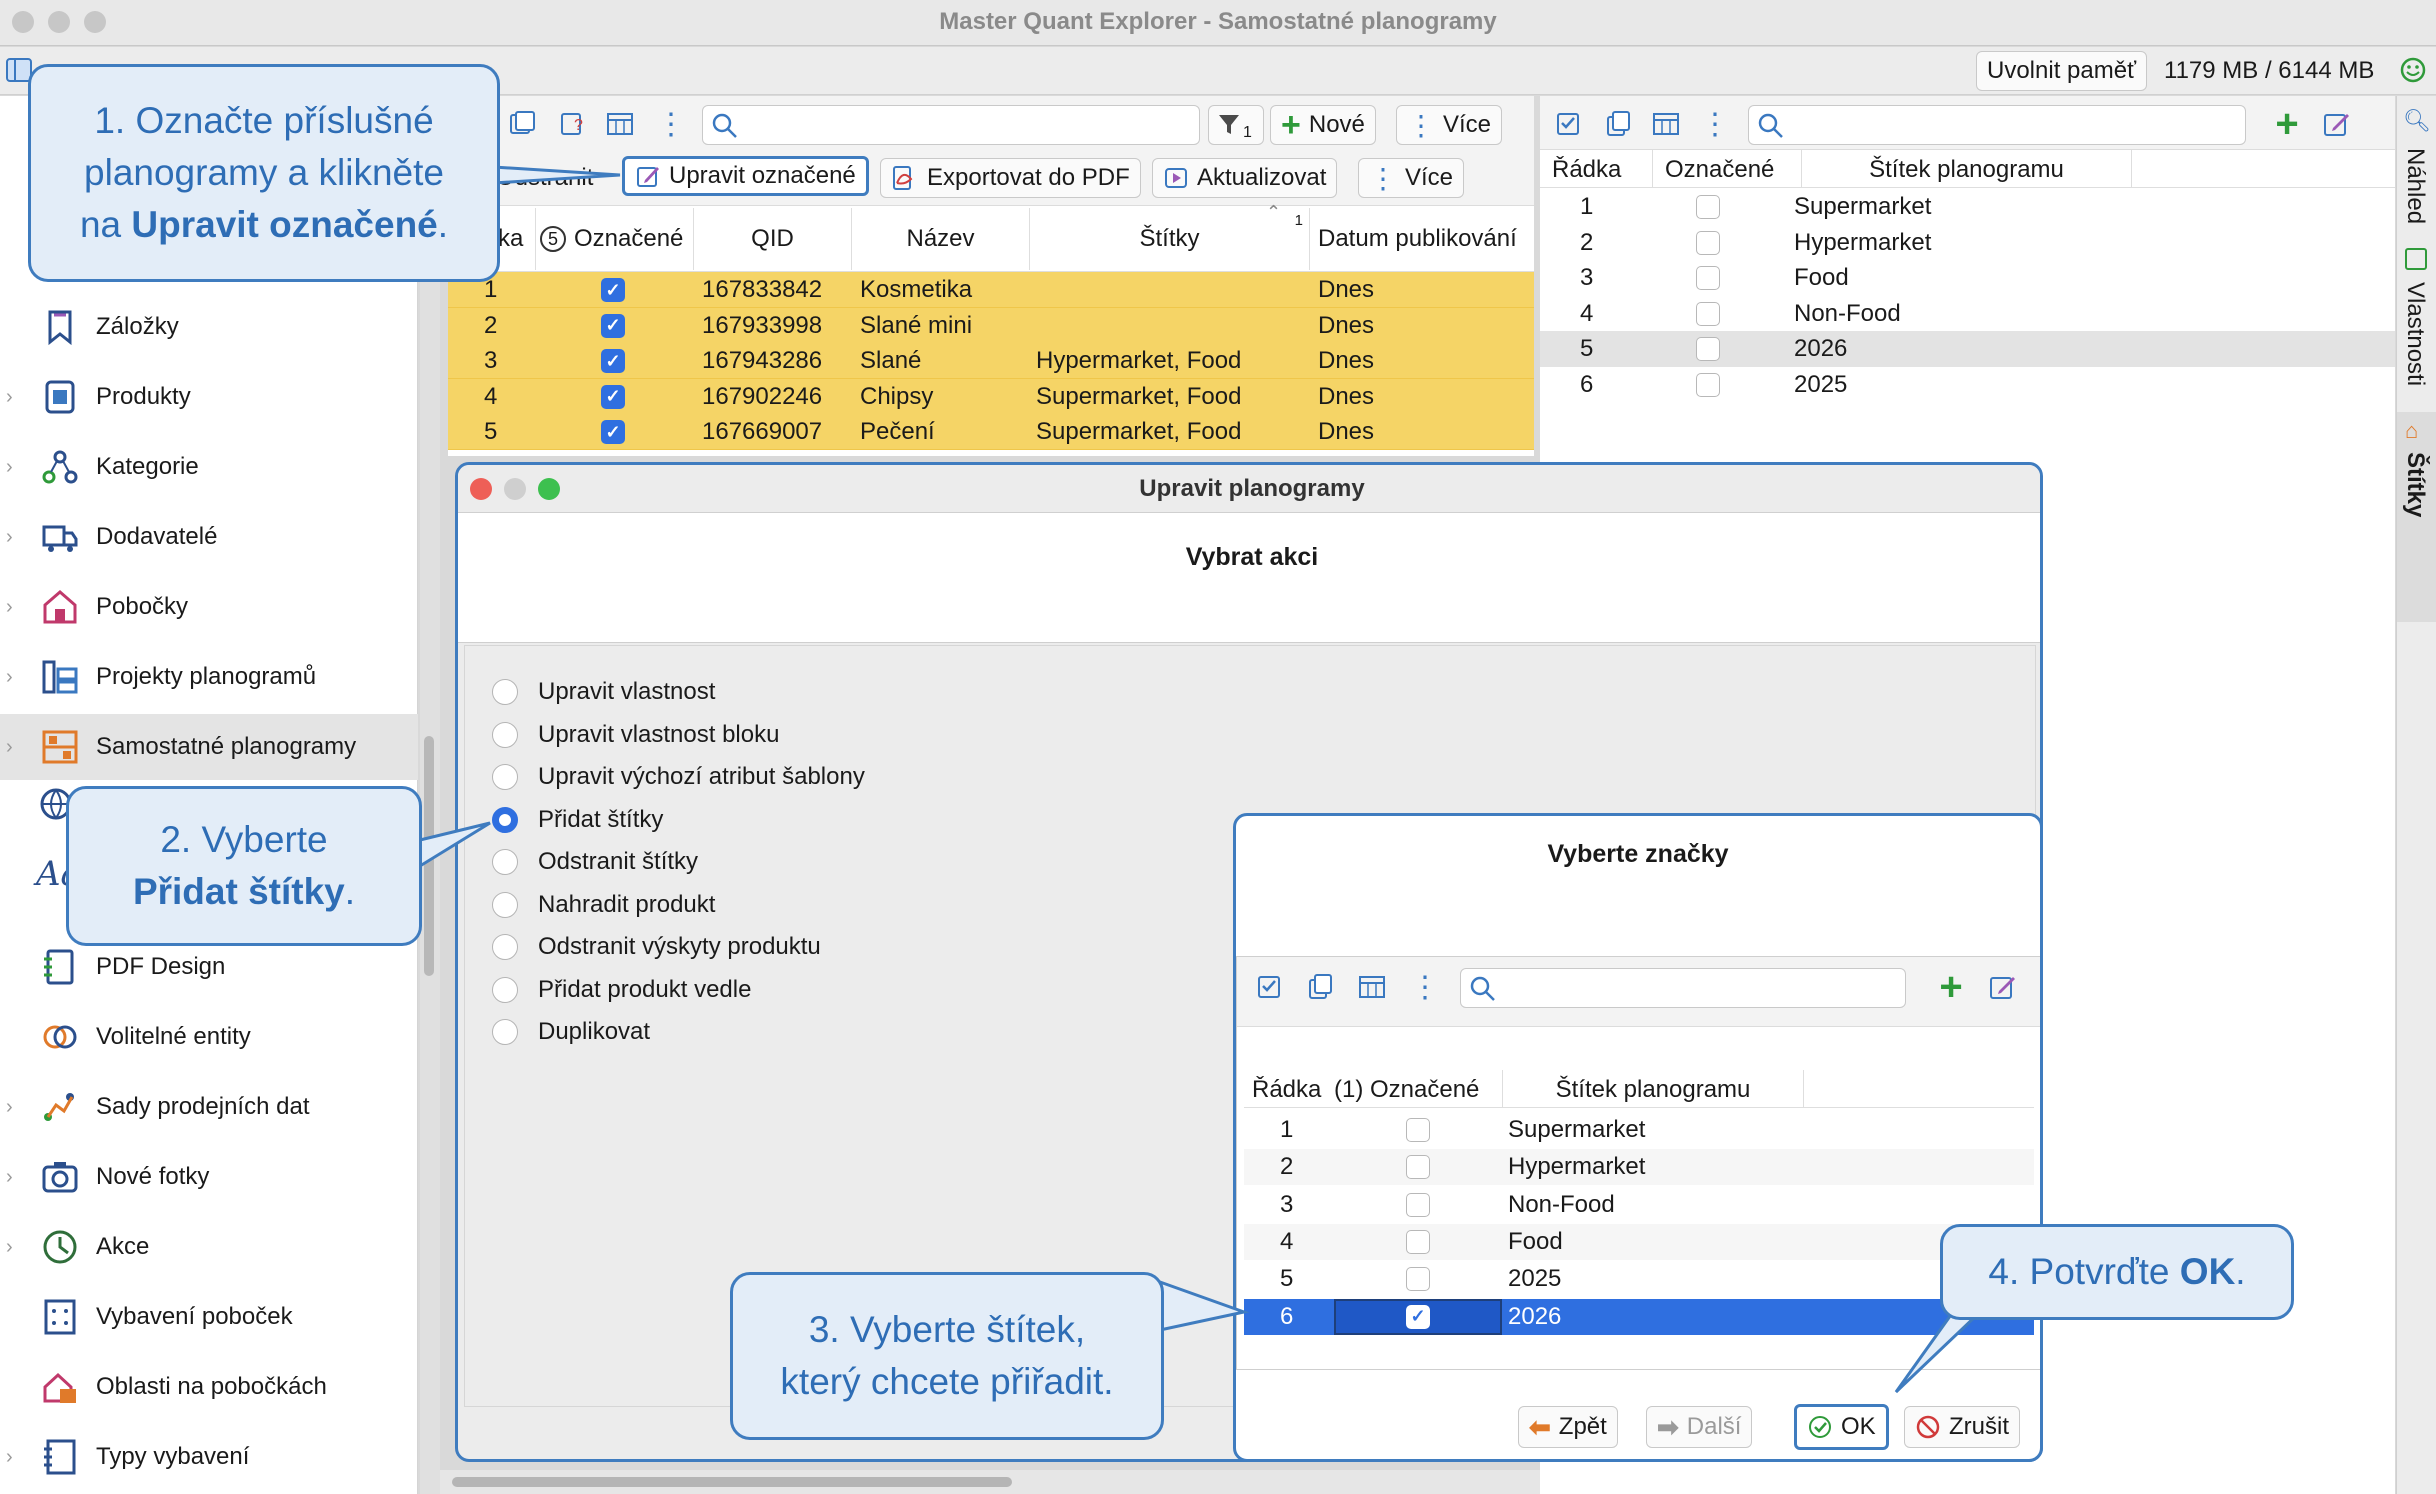  I want to click on action-option: Odstranit výskyty produktu, so click(656, 947).